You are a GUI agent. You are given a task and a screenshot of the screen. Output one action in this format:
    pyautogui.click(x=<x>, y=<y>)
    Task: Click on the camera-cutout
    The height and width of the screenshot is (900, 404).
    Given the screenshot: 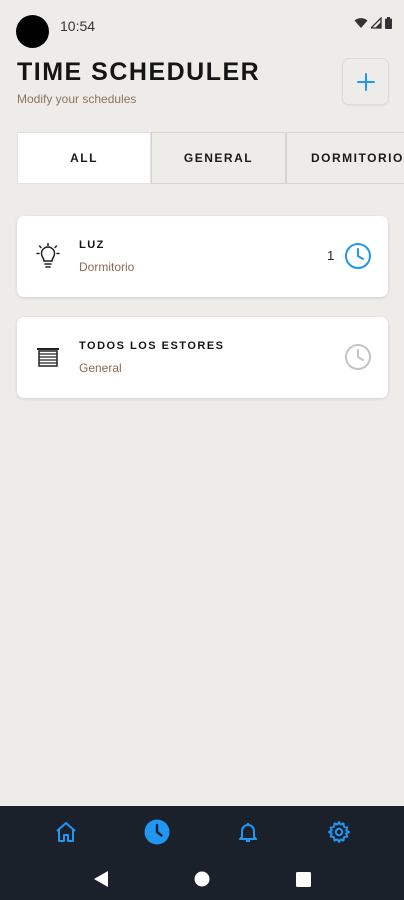 What is the action you would take?
    pyautogui.click(x=32, y=31)
    